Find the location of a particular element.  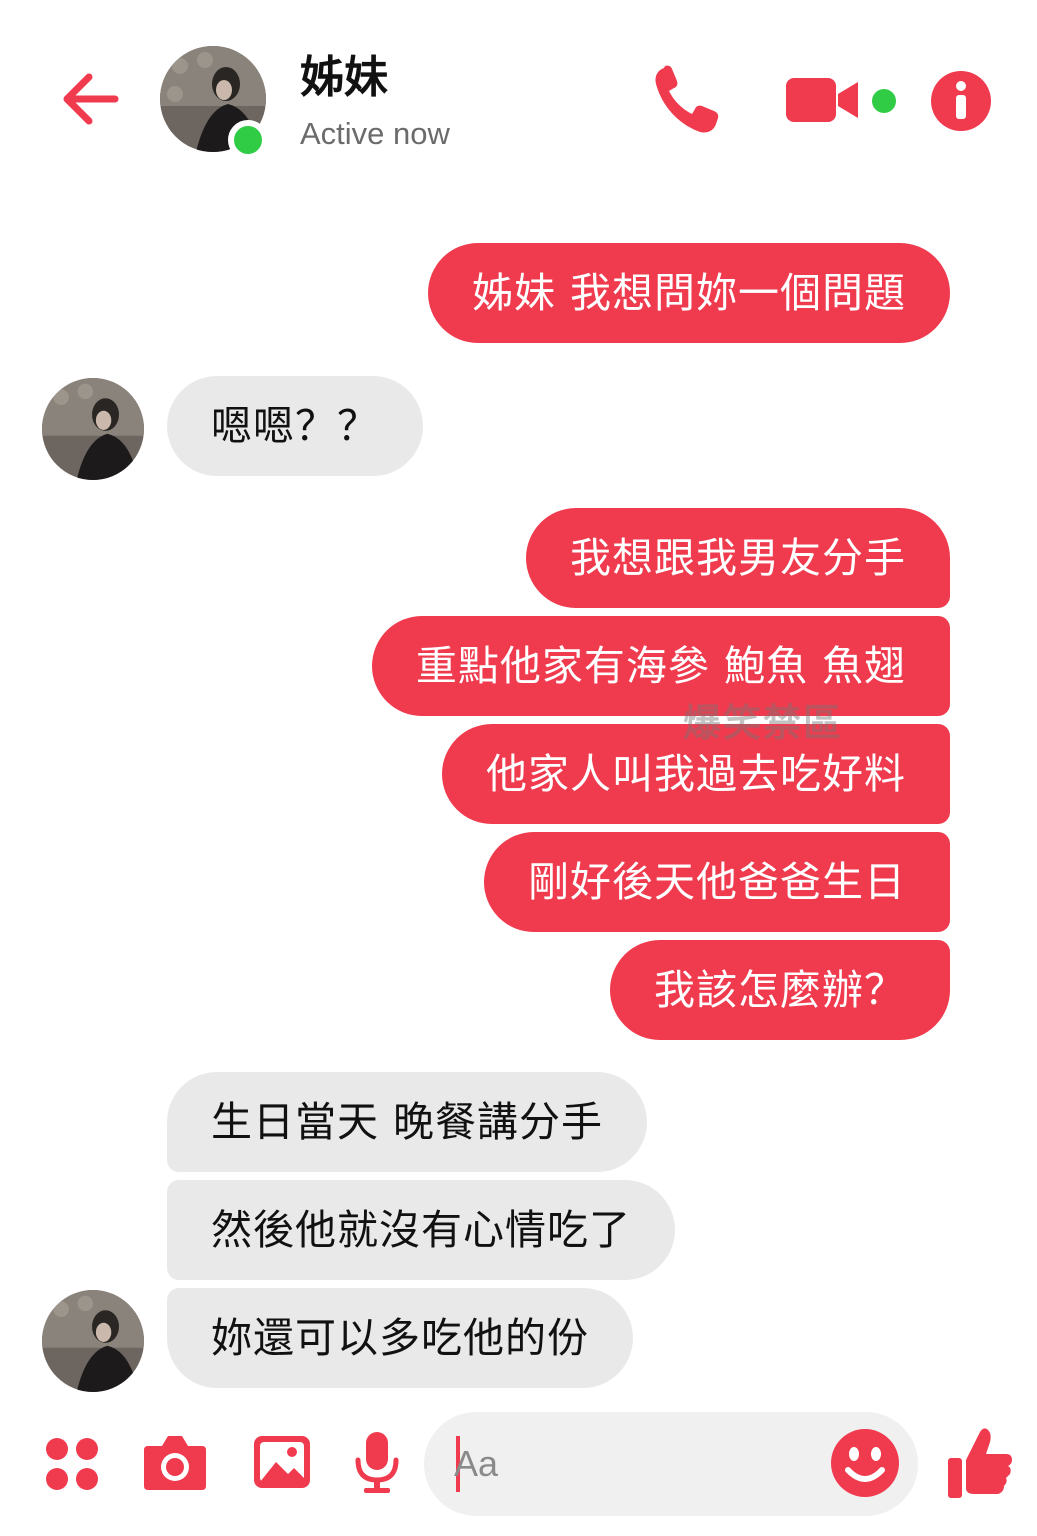

thumbs-up-icon is located at coordinates (980, 1463).